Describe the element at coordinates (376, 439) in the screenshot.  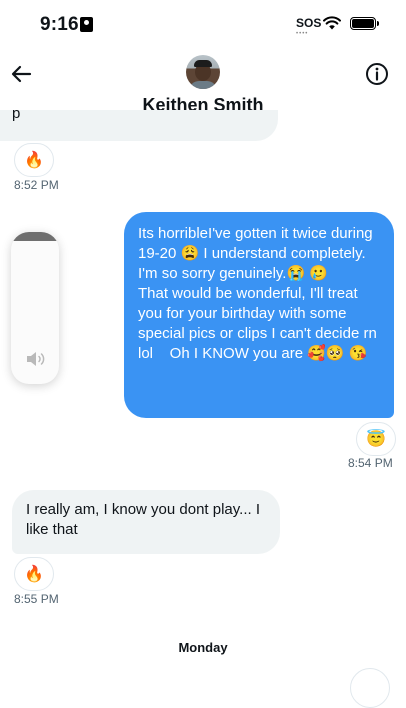
I see `reaction-halo: 😇` at that location.